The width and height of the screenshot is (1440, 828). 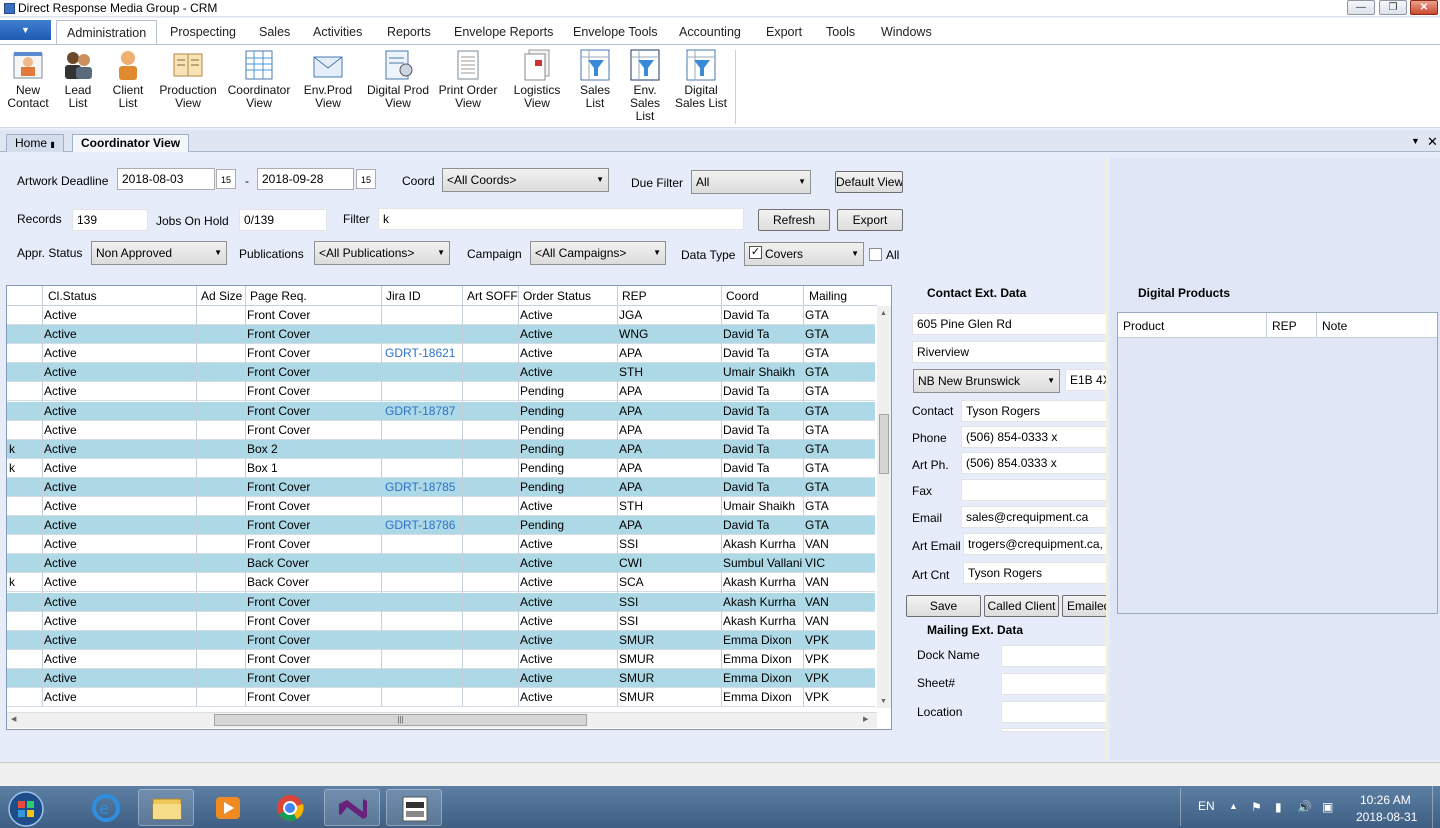 I want to click on digital-sales-list-button: Digital Sales List, so click(x=701, y=79).